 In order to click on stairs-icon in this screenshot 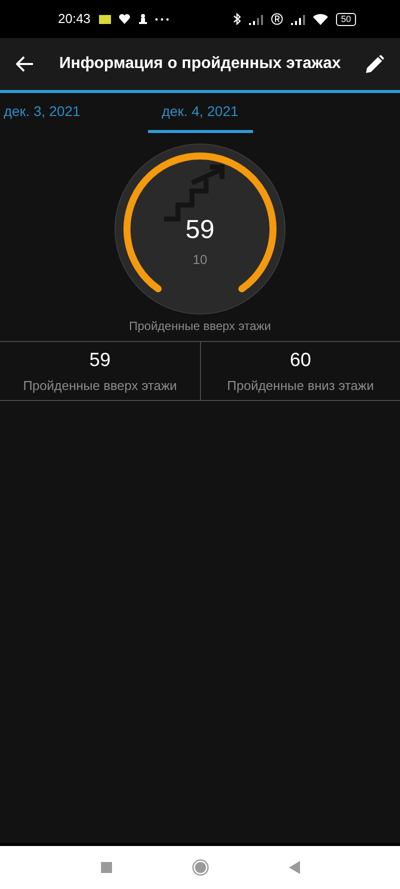, I will do `click(194, 193)`.